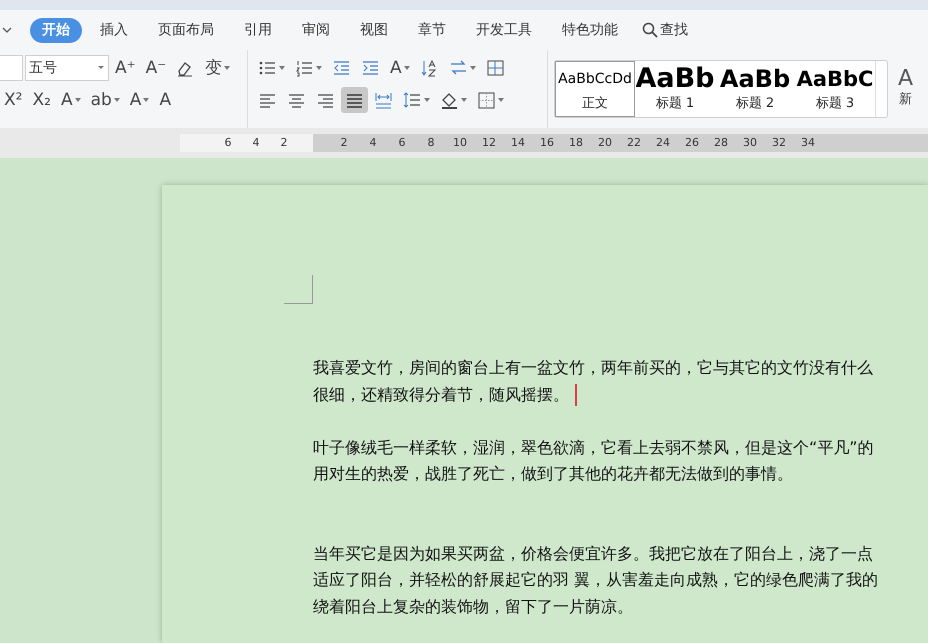 This screenshot has width=928, height=643. What do you see at coordinates (489, 142) in the screenshot?
I see `ruler-number: 12` at bounding box center [489, 142].